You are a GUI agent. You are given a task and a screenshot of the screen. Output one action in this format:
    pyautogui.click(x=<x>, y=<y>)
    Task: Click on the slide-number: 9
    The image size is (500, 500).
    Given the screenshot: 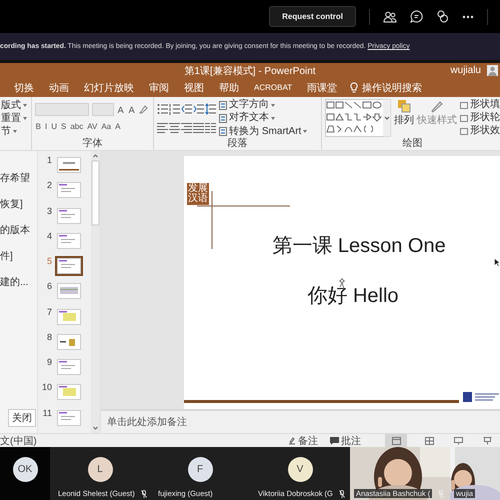 What is the action you would take?
    pyautogui.click(x=49, y=362)
    